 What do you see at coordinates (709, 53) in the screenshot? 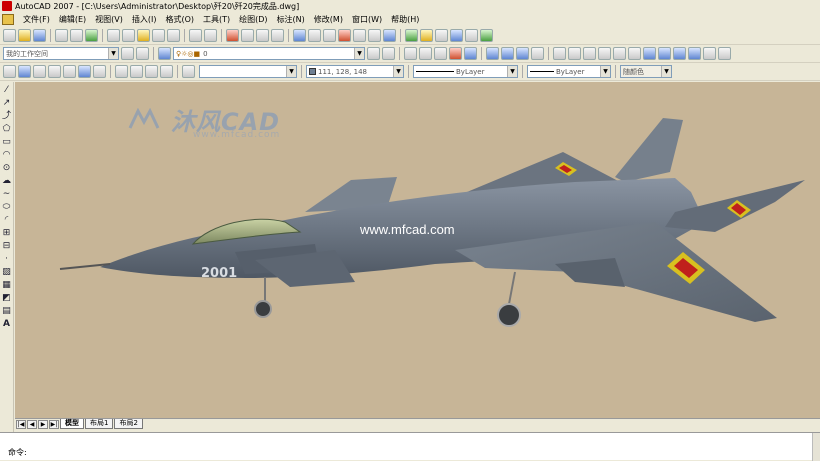
I see `camera-view-icon` at bounding box center [709, 53].